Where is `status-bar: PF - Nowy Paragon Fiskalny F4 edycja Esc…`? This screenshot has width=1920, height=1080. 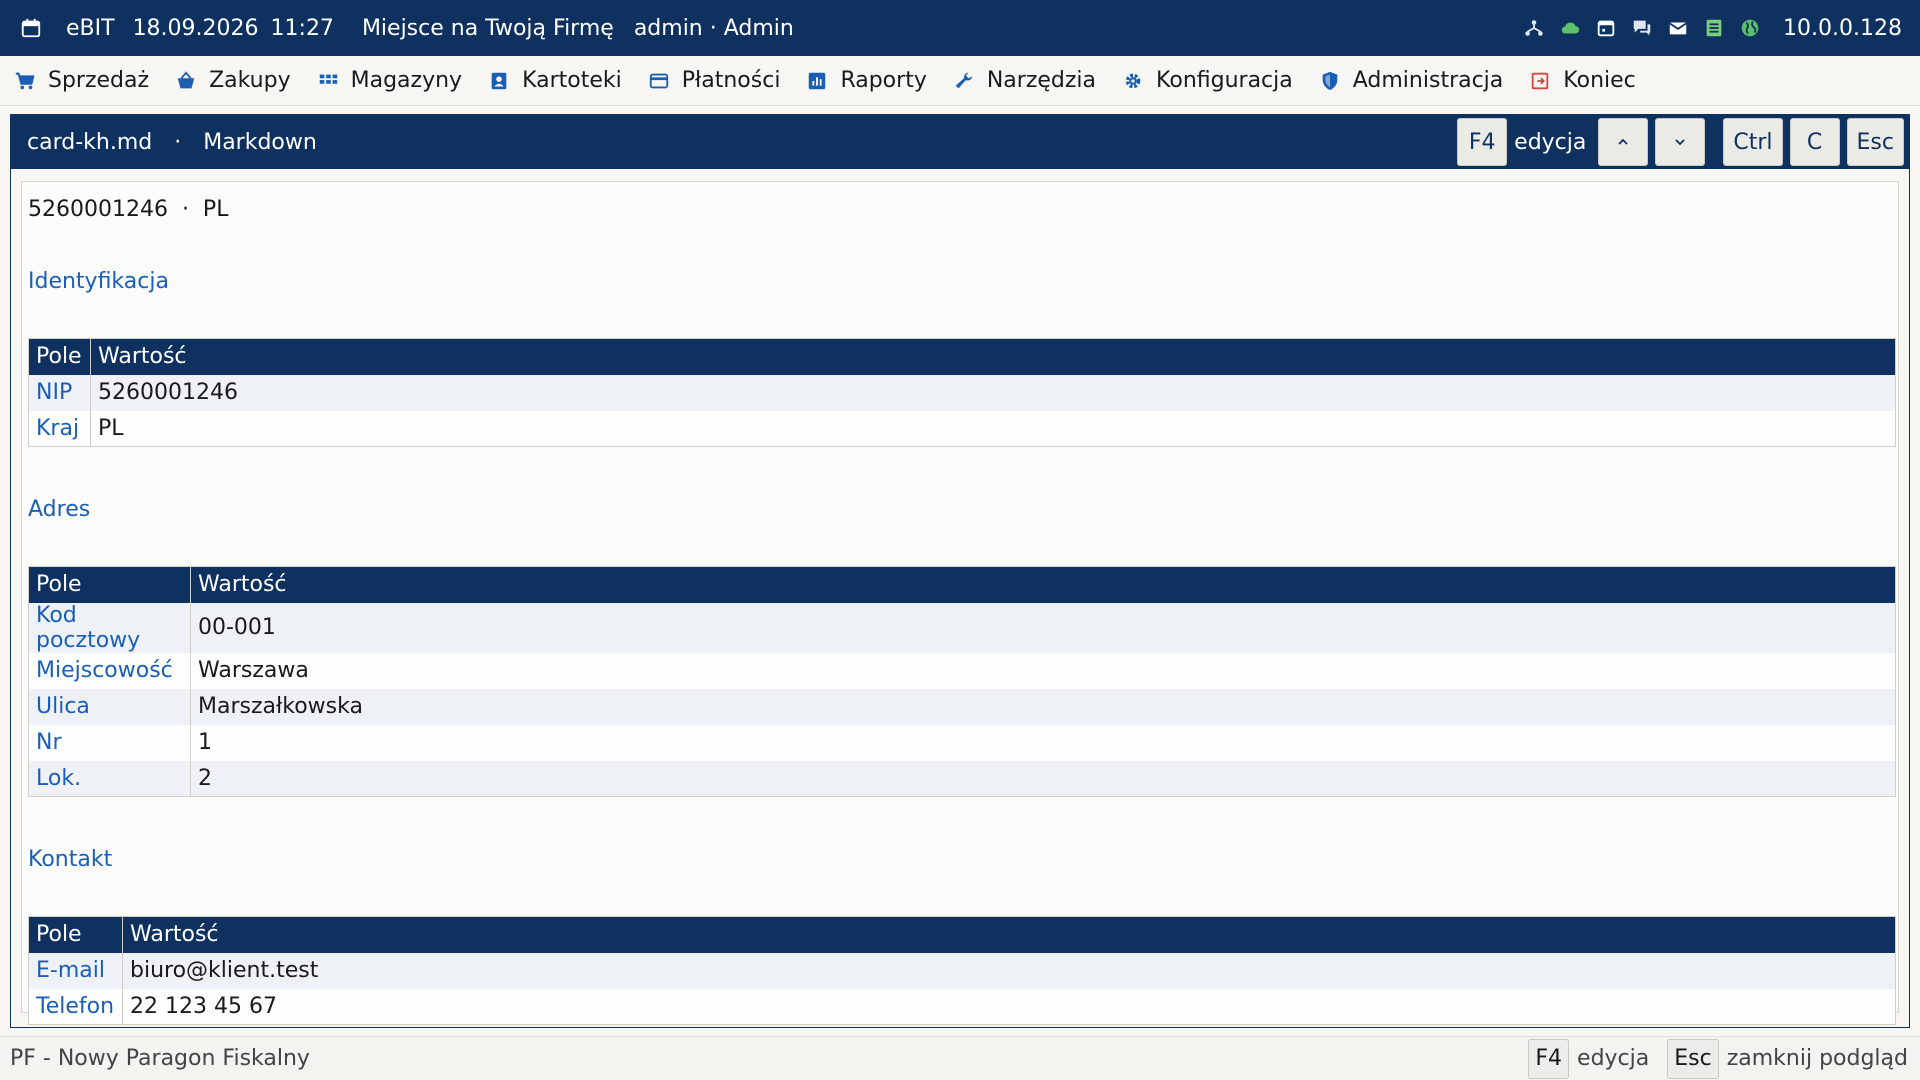 status-bar: PF - Nowy Paragon Fiskalny F4 edycja Esc… is located at coordinates (960, 1058).